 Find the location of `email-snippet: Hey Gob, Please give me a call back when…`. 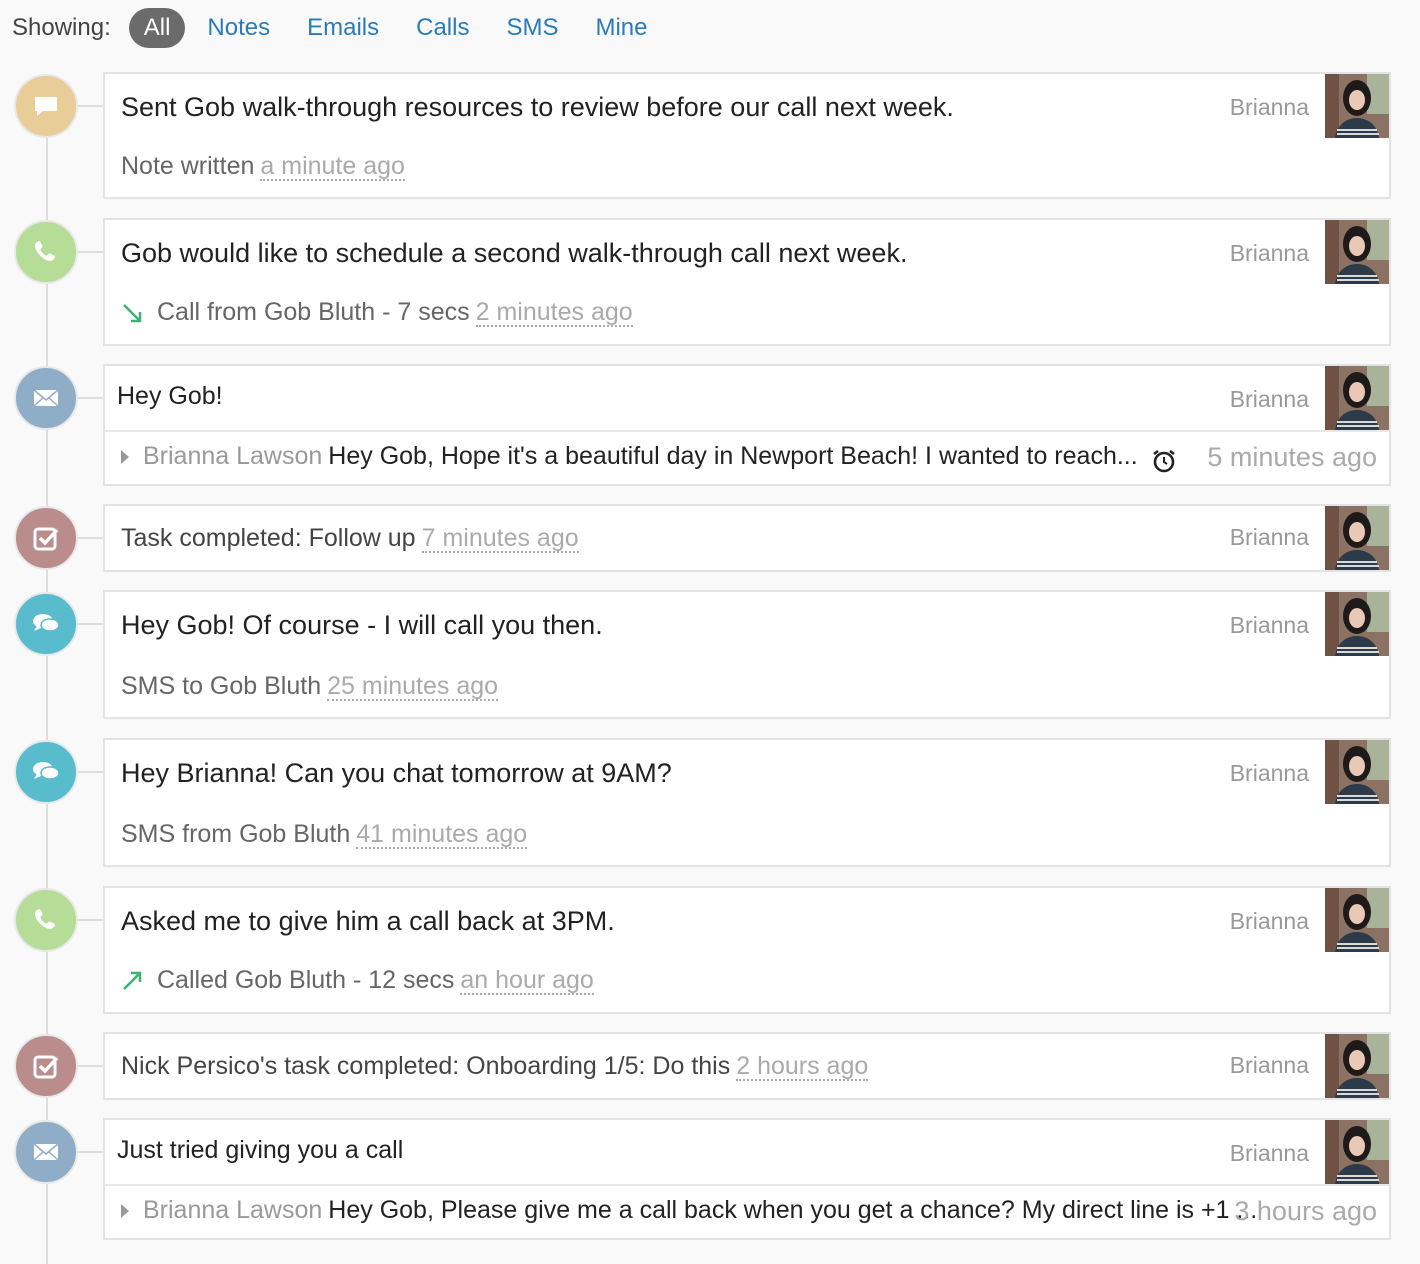

email-snippet: Hey Gob, Please give me a call back when… is located at coordinates (793, 1210).